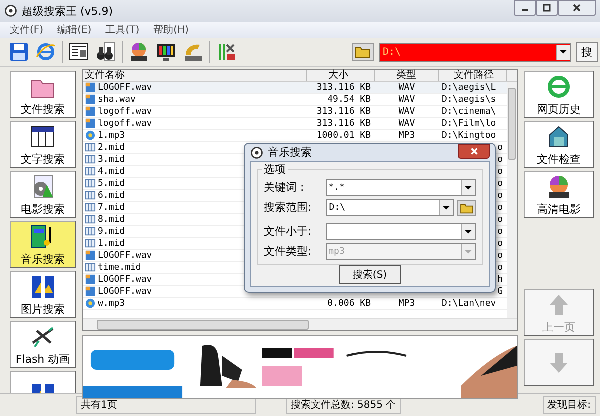  I want to click on file-path: D:\cinema\, so click(469, 111).